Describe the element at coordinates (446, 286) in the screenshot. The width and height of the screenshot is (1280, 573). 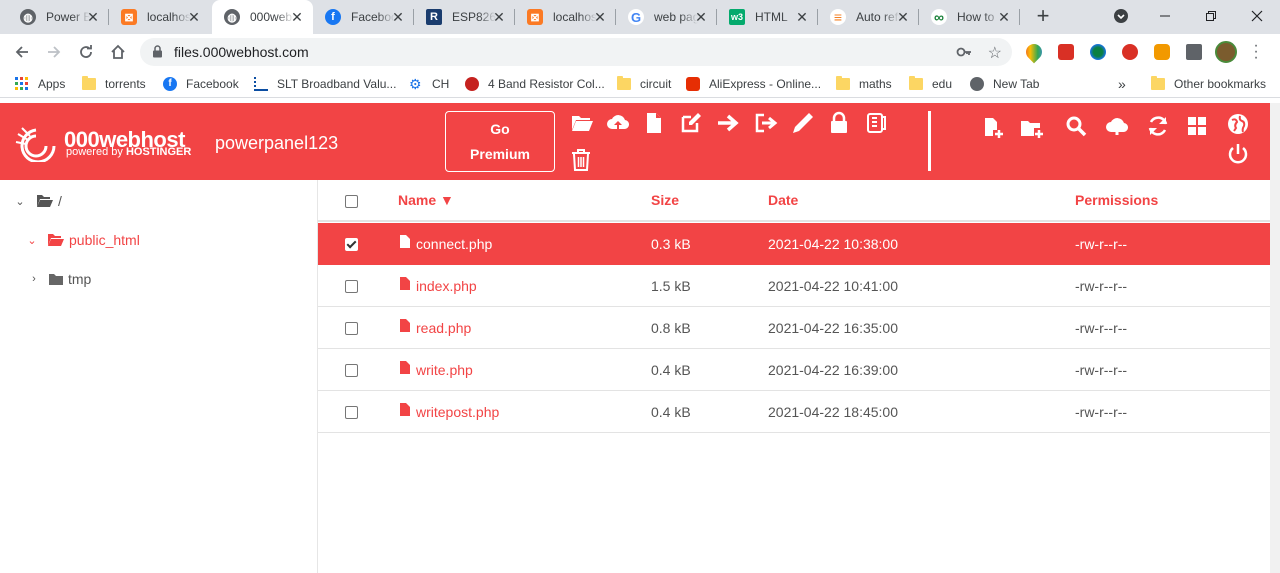
I see `file-name: index.php` at that location.